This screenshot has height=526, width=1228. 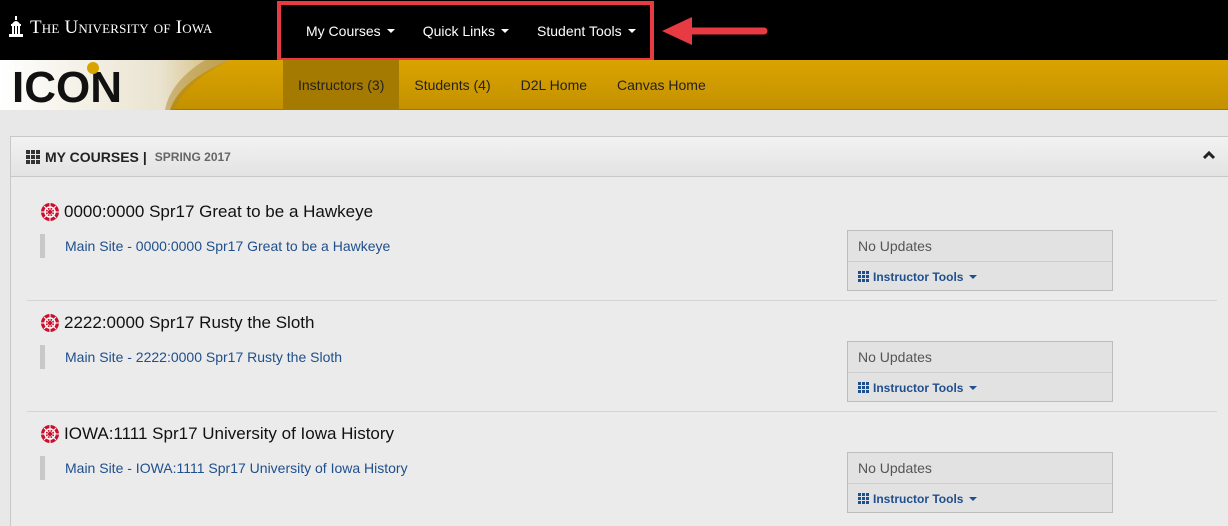 I want to click on icon-logo: ICON, so click(x=142, y=85).